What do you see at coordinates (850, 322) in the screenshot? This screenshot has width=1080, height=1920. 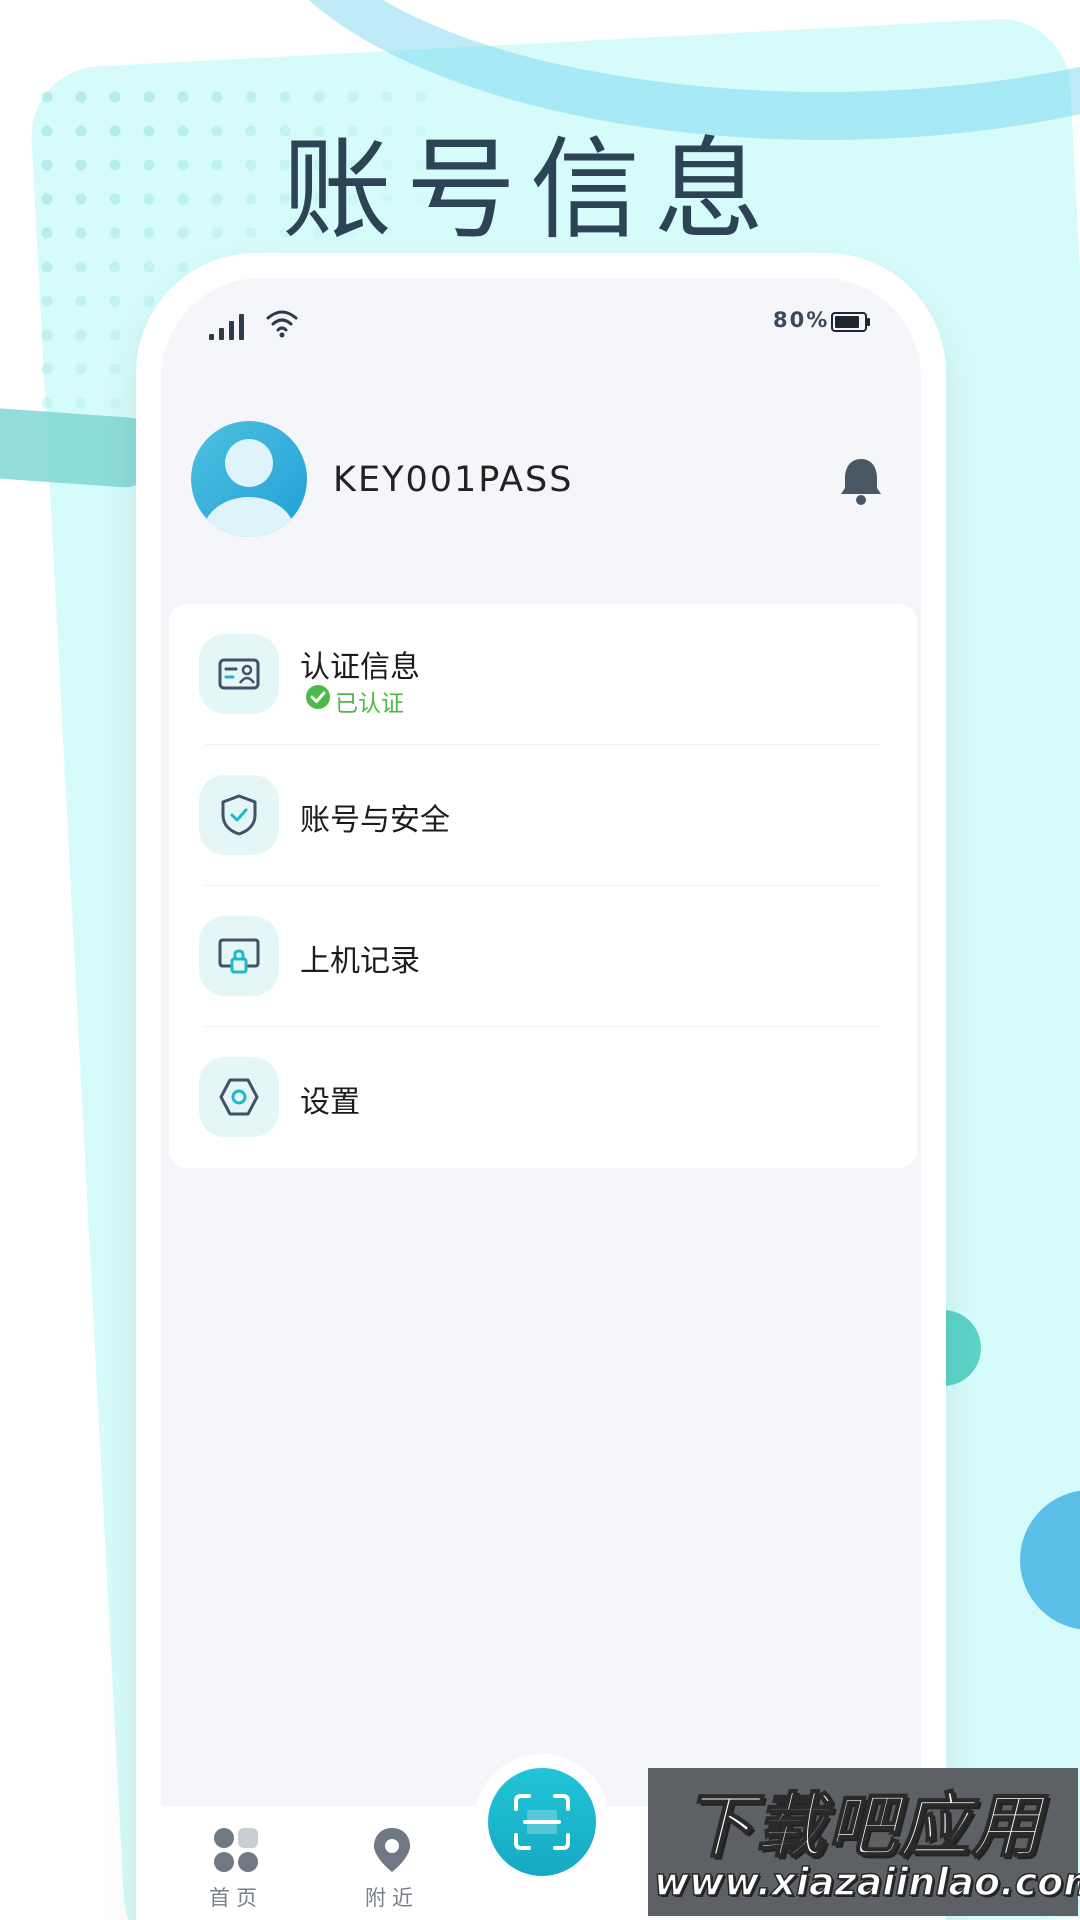 I see `battery-icon` at bounding box center [850, 322].